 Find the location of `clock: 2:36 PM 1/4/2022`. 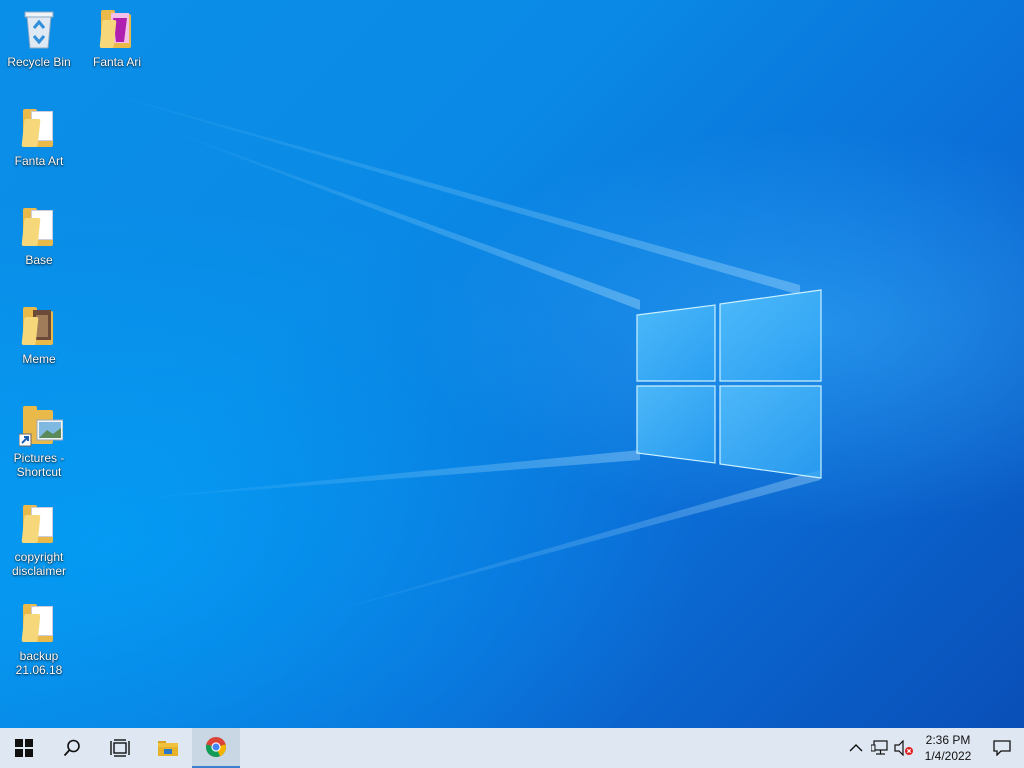

clock: 2:36 PM 1/4/2022 is located at coordinates (948, 748).